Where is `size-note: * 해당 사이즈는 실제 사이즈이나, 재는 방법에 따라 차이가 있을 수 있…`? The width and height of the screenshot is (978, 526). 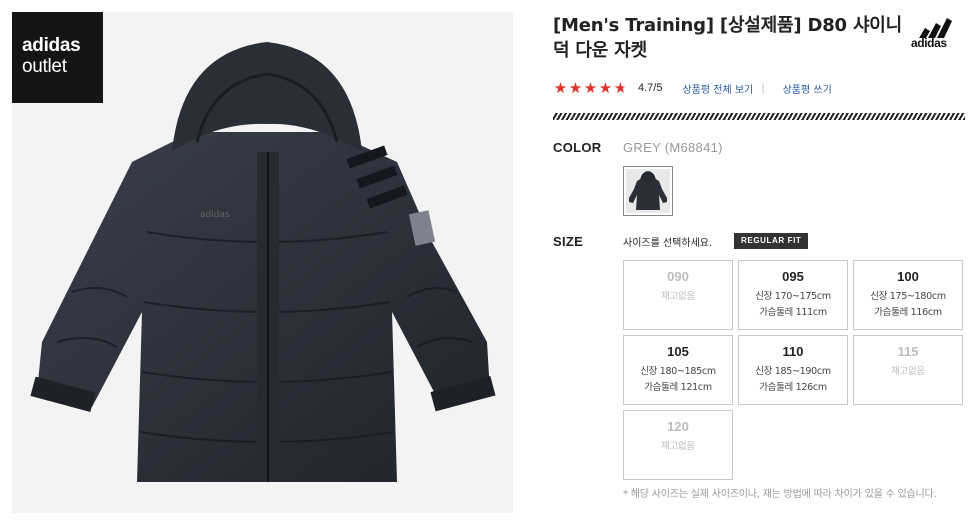 size-note: * 해당 사이즈는 실제 사이즈이나, 재는 방법에 따라 차이가 있을 수 있… is located at coordinates (780, 494).